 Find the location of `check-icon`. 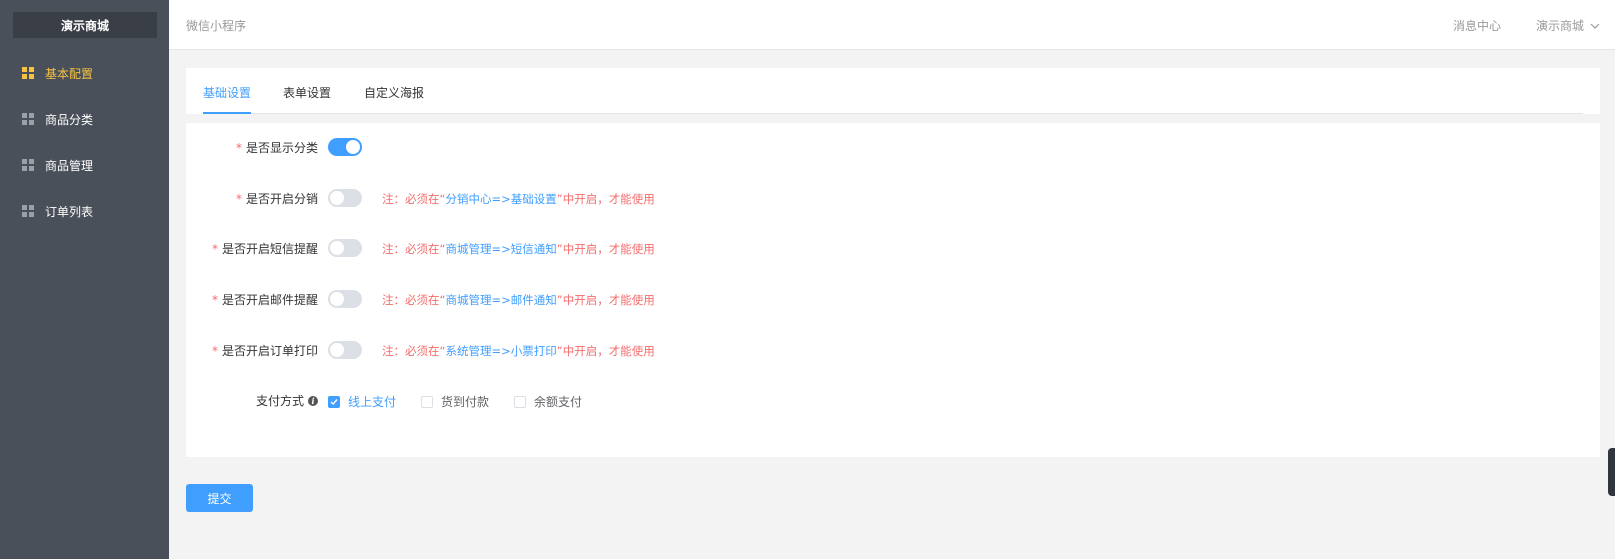

check-icon is located at coordinates (334, 401).